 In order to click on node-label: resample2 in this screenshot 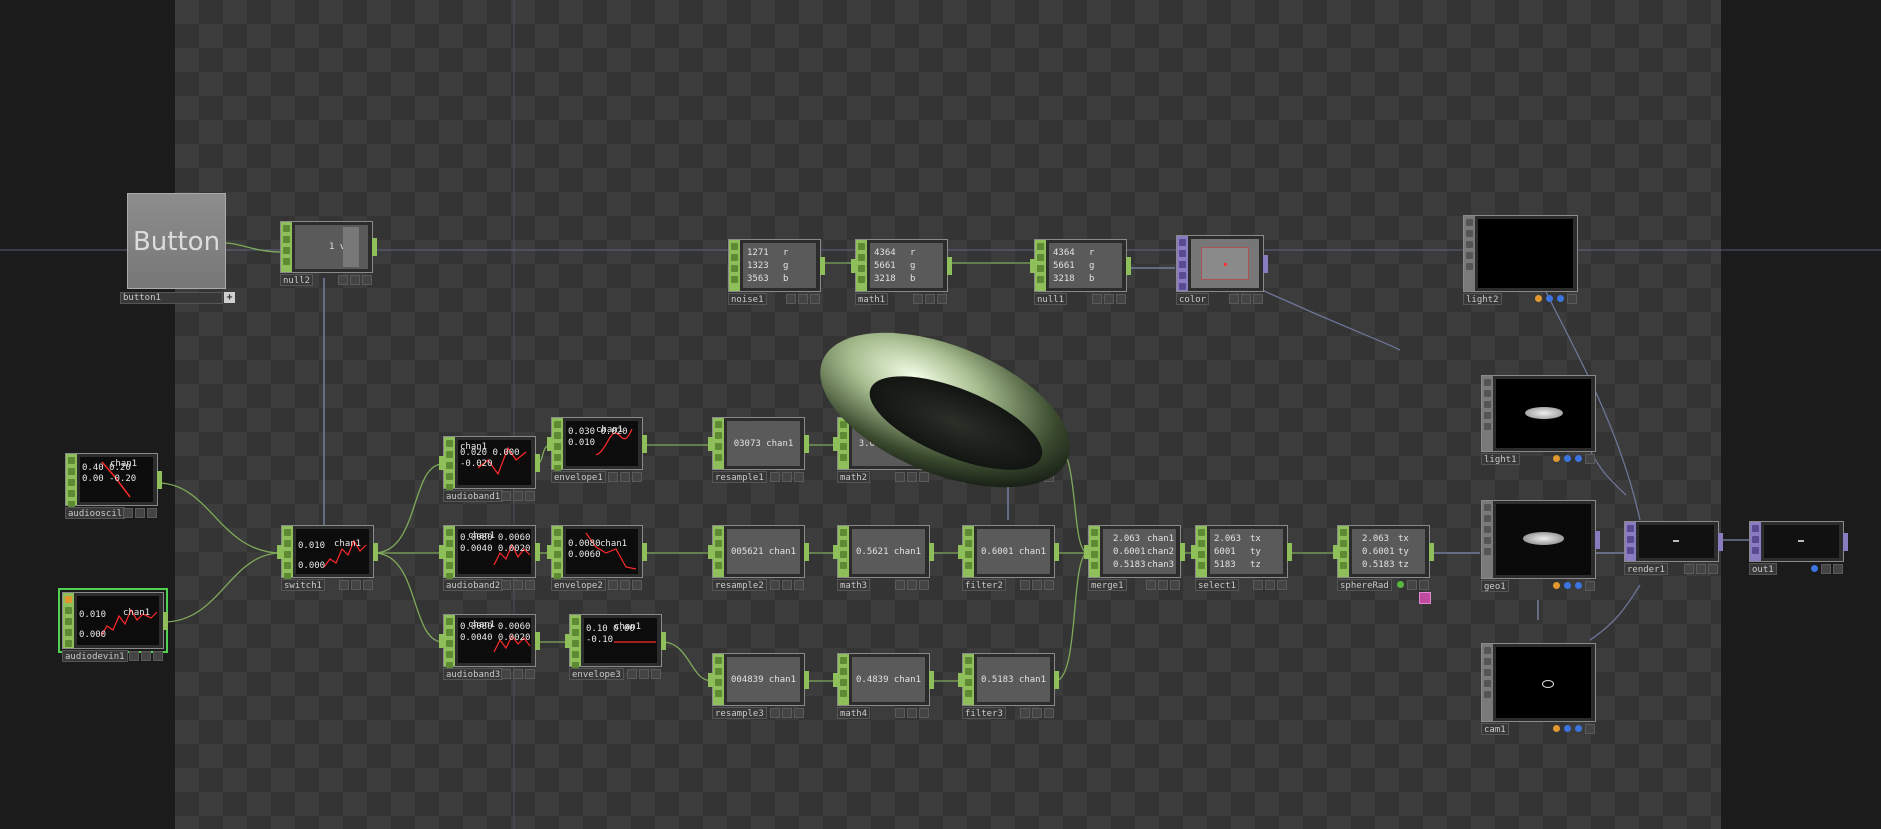, I will do `click(739, 585)`.